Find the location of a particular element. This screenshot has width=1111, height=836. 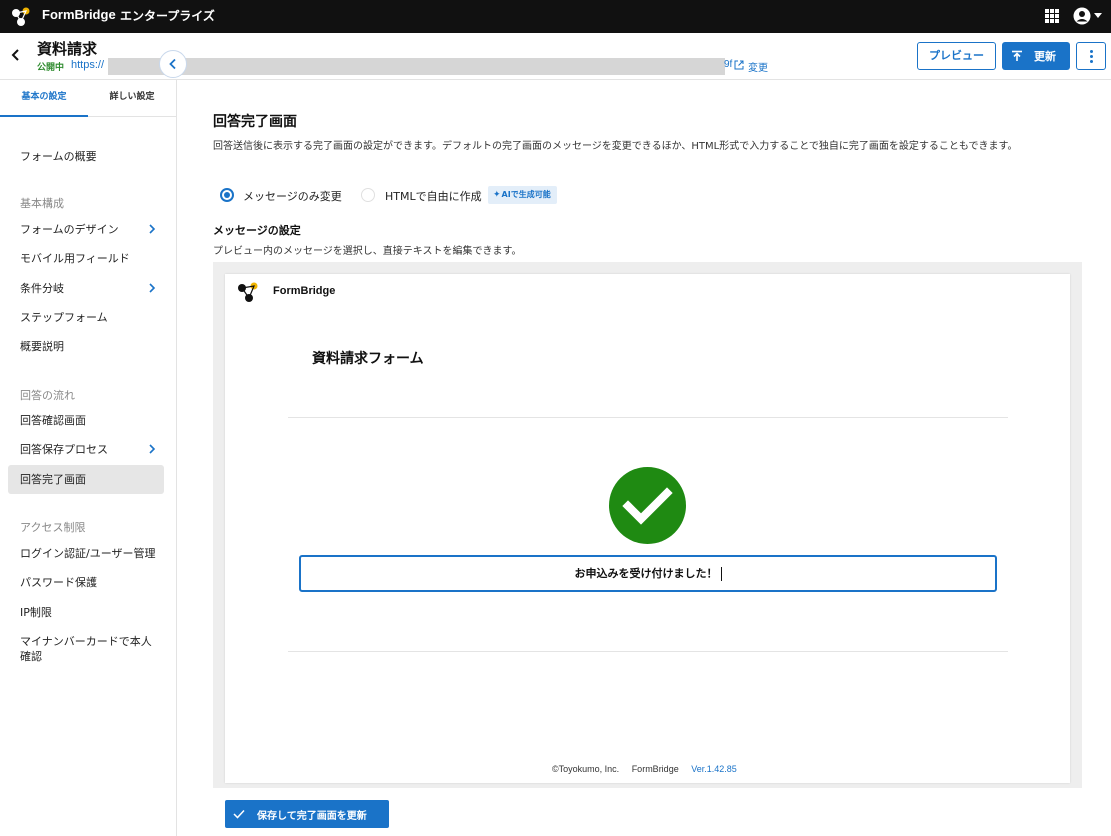

url-redaction is located at coordinates (416, 66).